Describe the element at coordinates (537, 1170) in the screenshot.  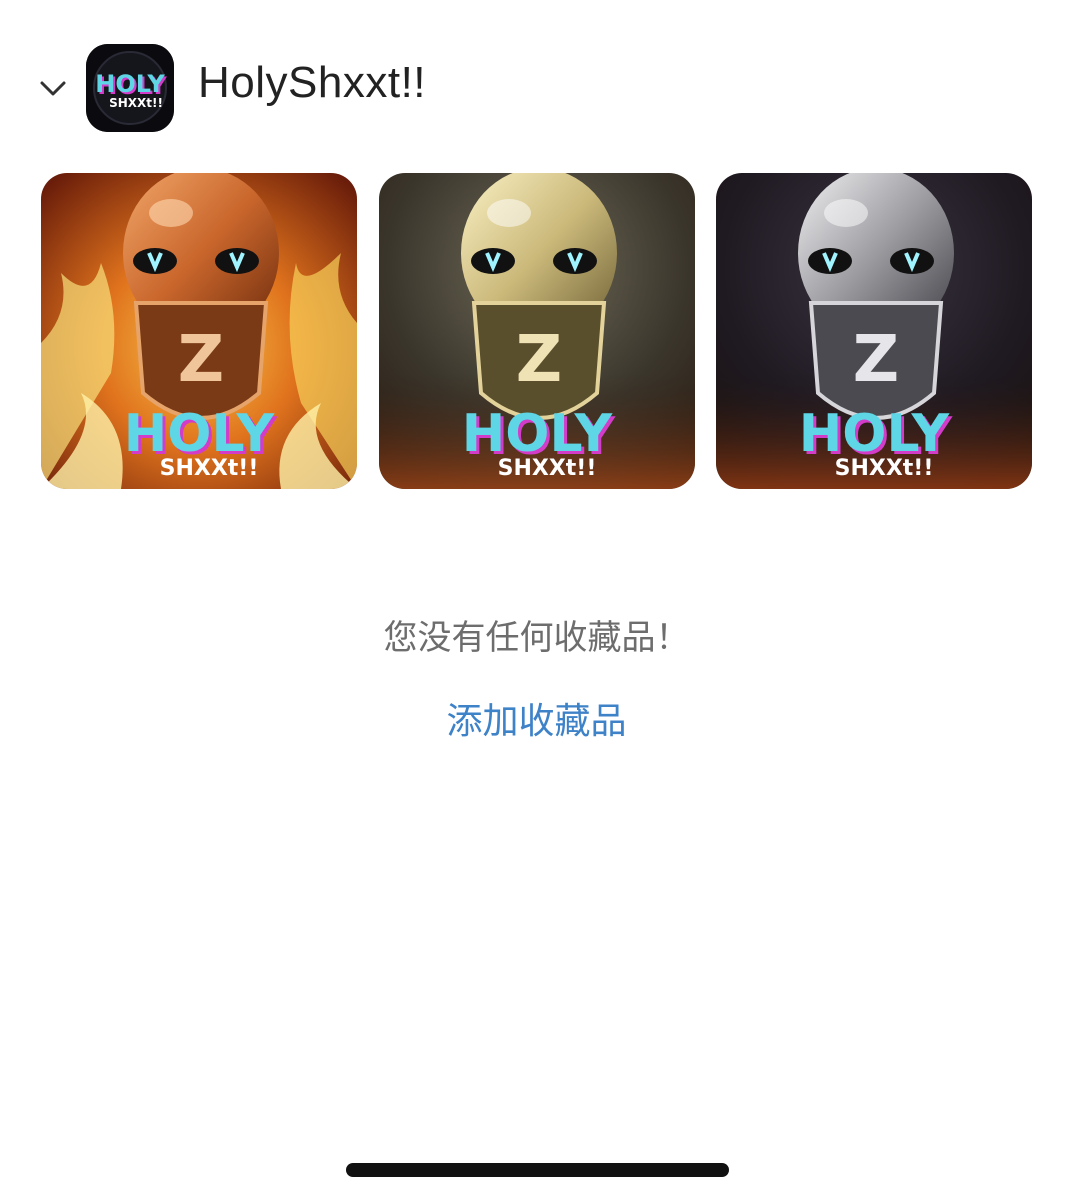
I see `home-indicator` at that location.